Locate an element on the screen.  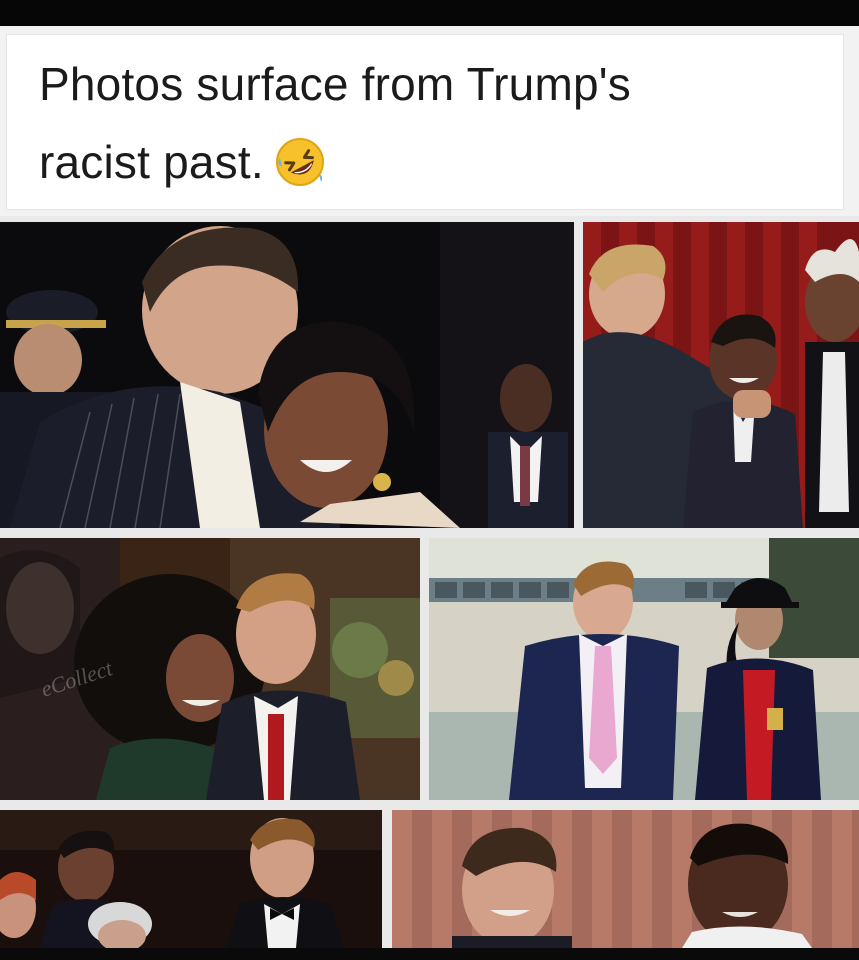
photo-4-image is located at coordinates (644, 669).